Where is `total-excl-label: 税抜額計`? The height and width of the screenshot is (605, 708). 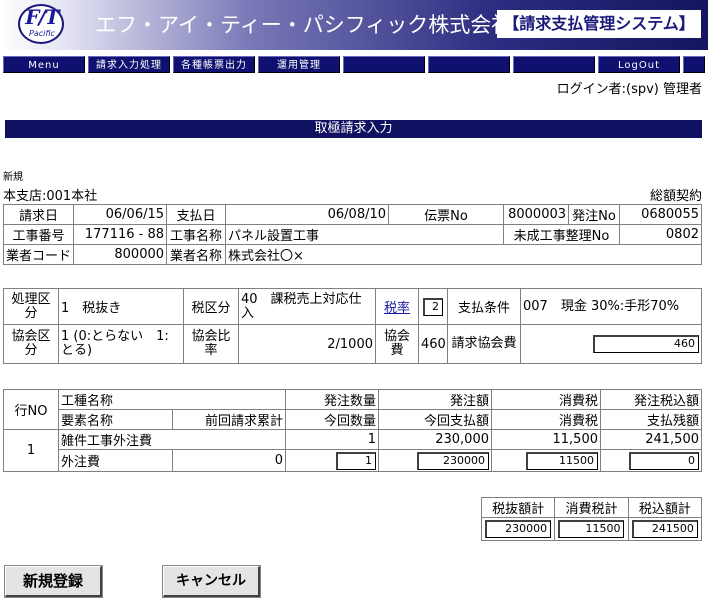 total-excl-label: 税抜額計 is located at coordinates (518, 507).